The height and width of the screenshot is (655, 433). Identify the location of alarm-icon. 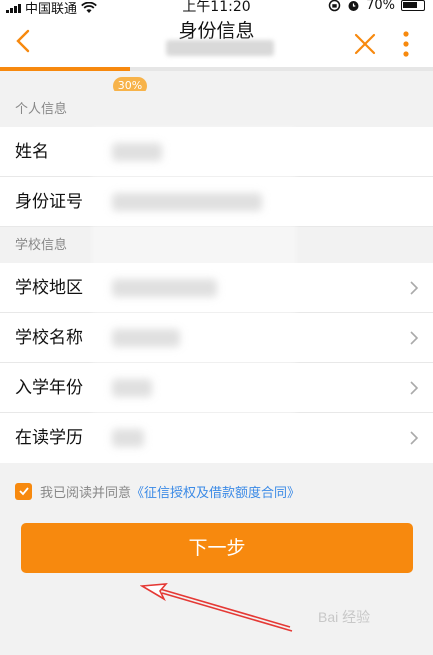
(353, 6).